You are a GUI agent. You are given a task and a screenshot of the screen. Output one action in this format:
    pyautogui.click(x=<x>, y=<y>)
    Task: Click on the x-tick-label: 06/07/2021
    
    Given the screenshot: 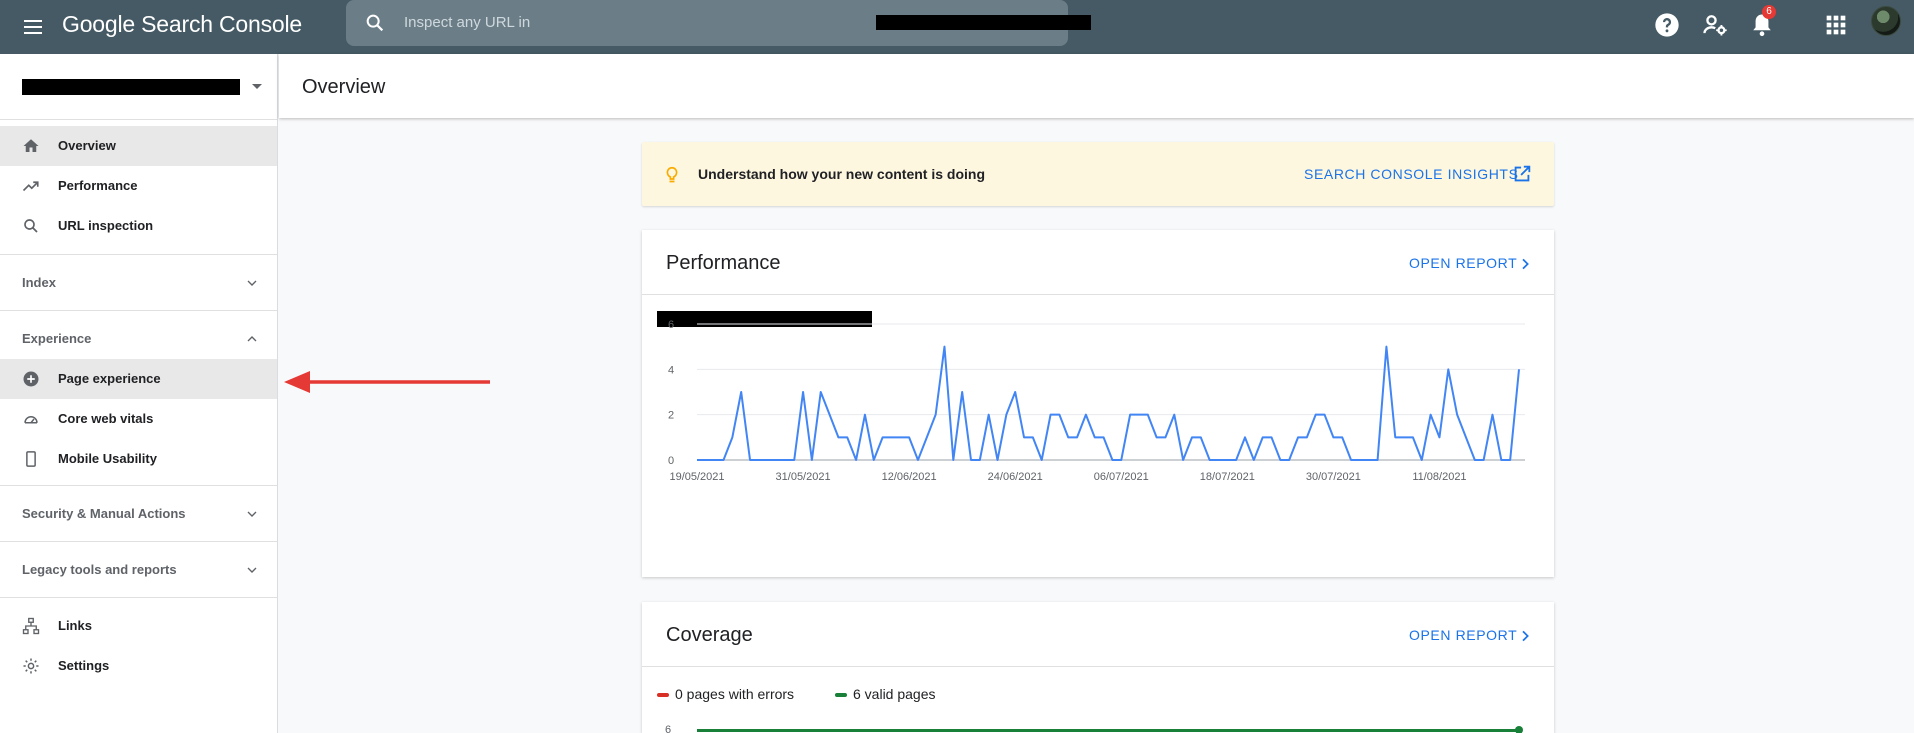 What is the action you would take?
    pyautogui.click(x=1121, y=477)
    